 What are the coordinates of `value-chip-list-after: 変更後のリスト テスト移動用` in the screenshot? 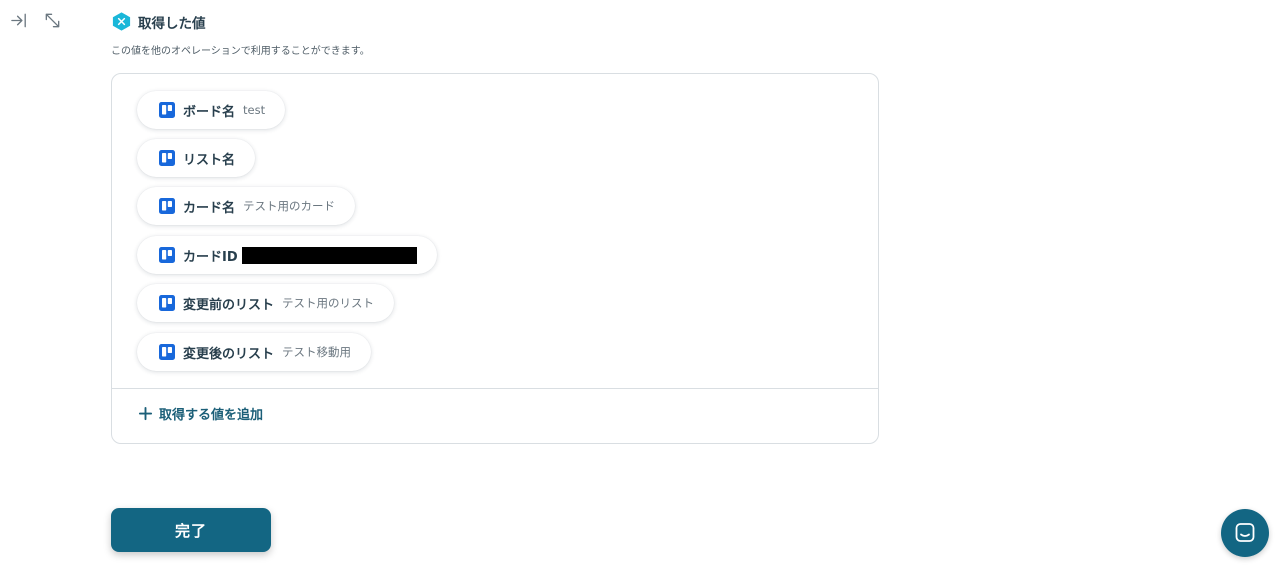 It's located at (254, 352).